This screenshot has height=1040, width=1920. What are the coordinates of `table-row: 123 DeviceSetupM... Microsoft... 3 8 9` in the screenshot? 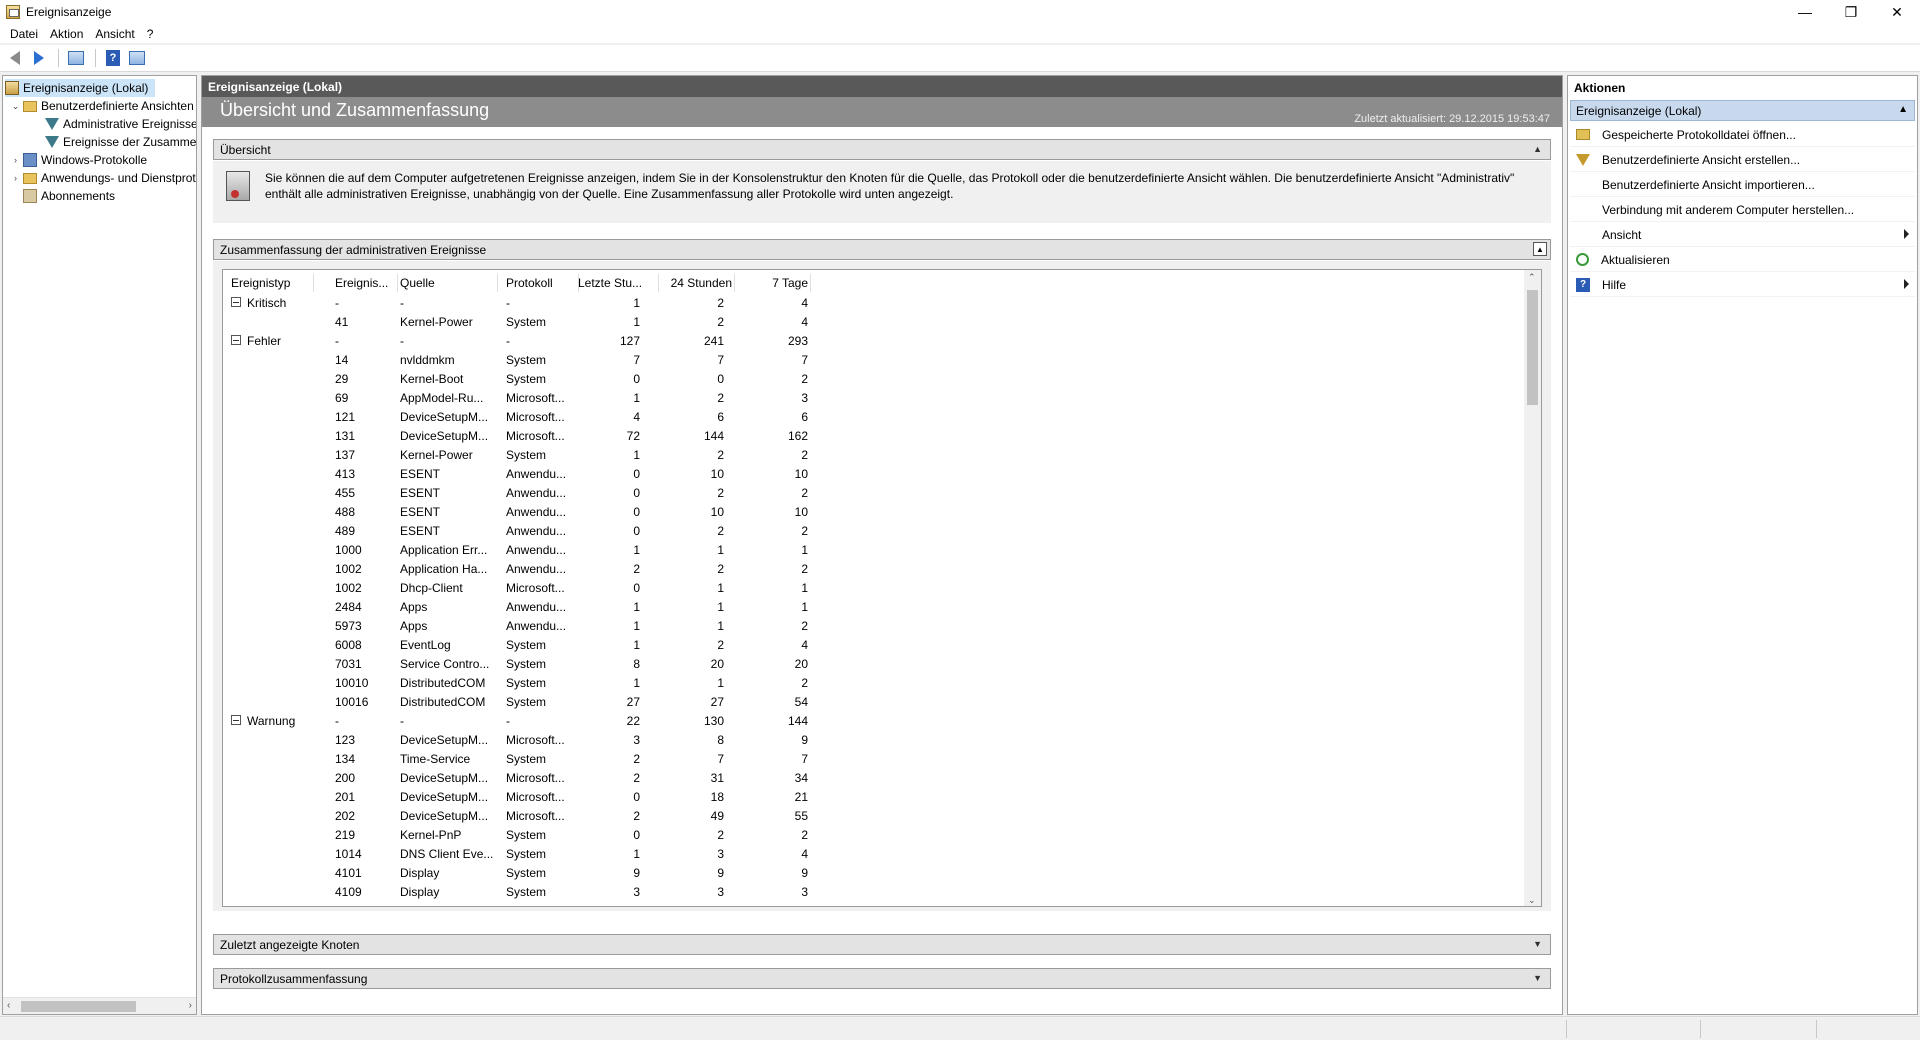 It's located at (870, 740).